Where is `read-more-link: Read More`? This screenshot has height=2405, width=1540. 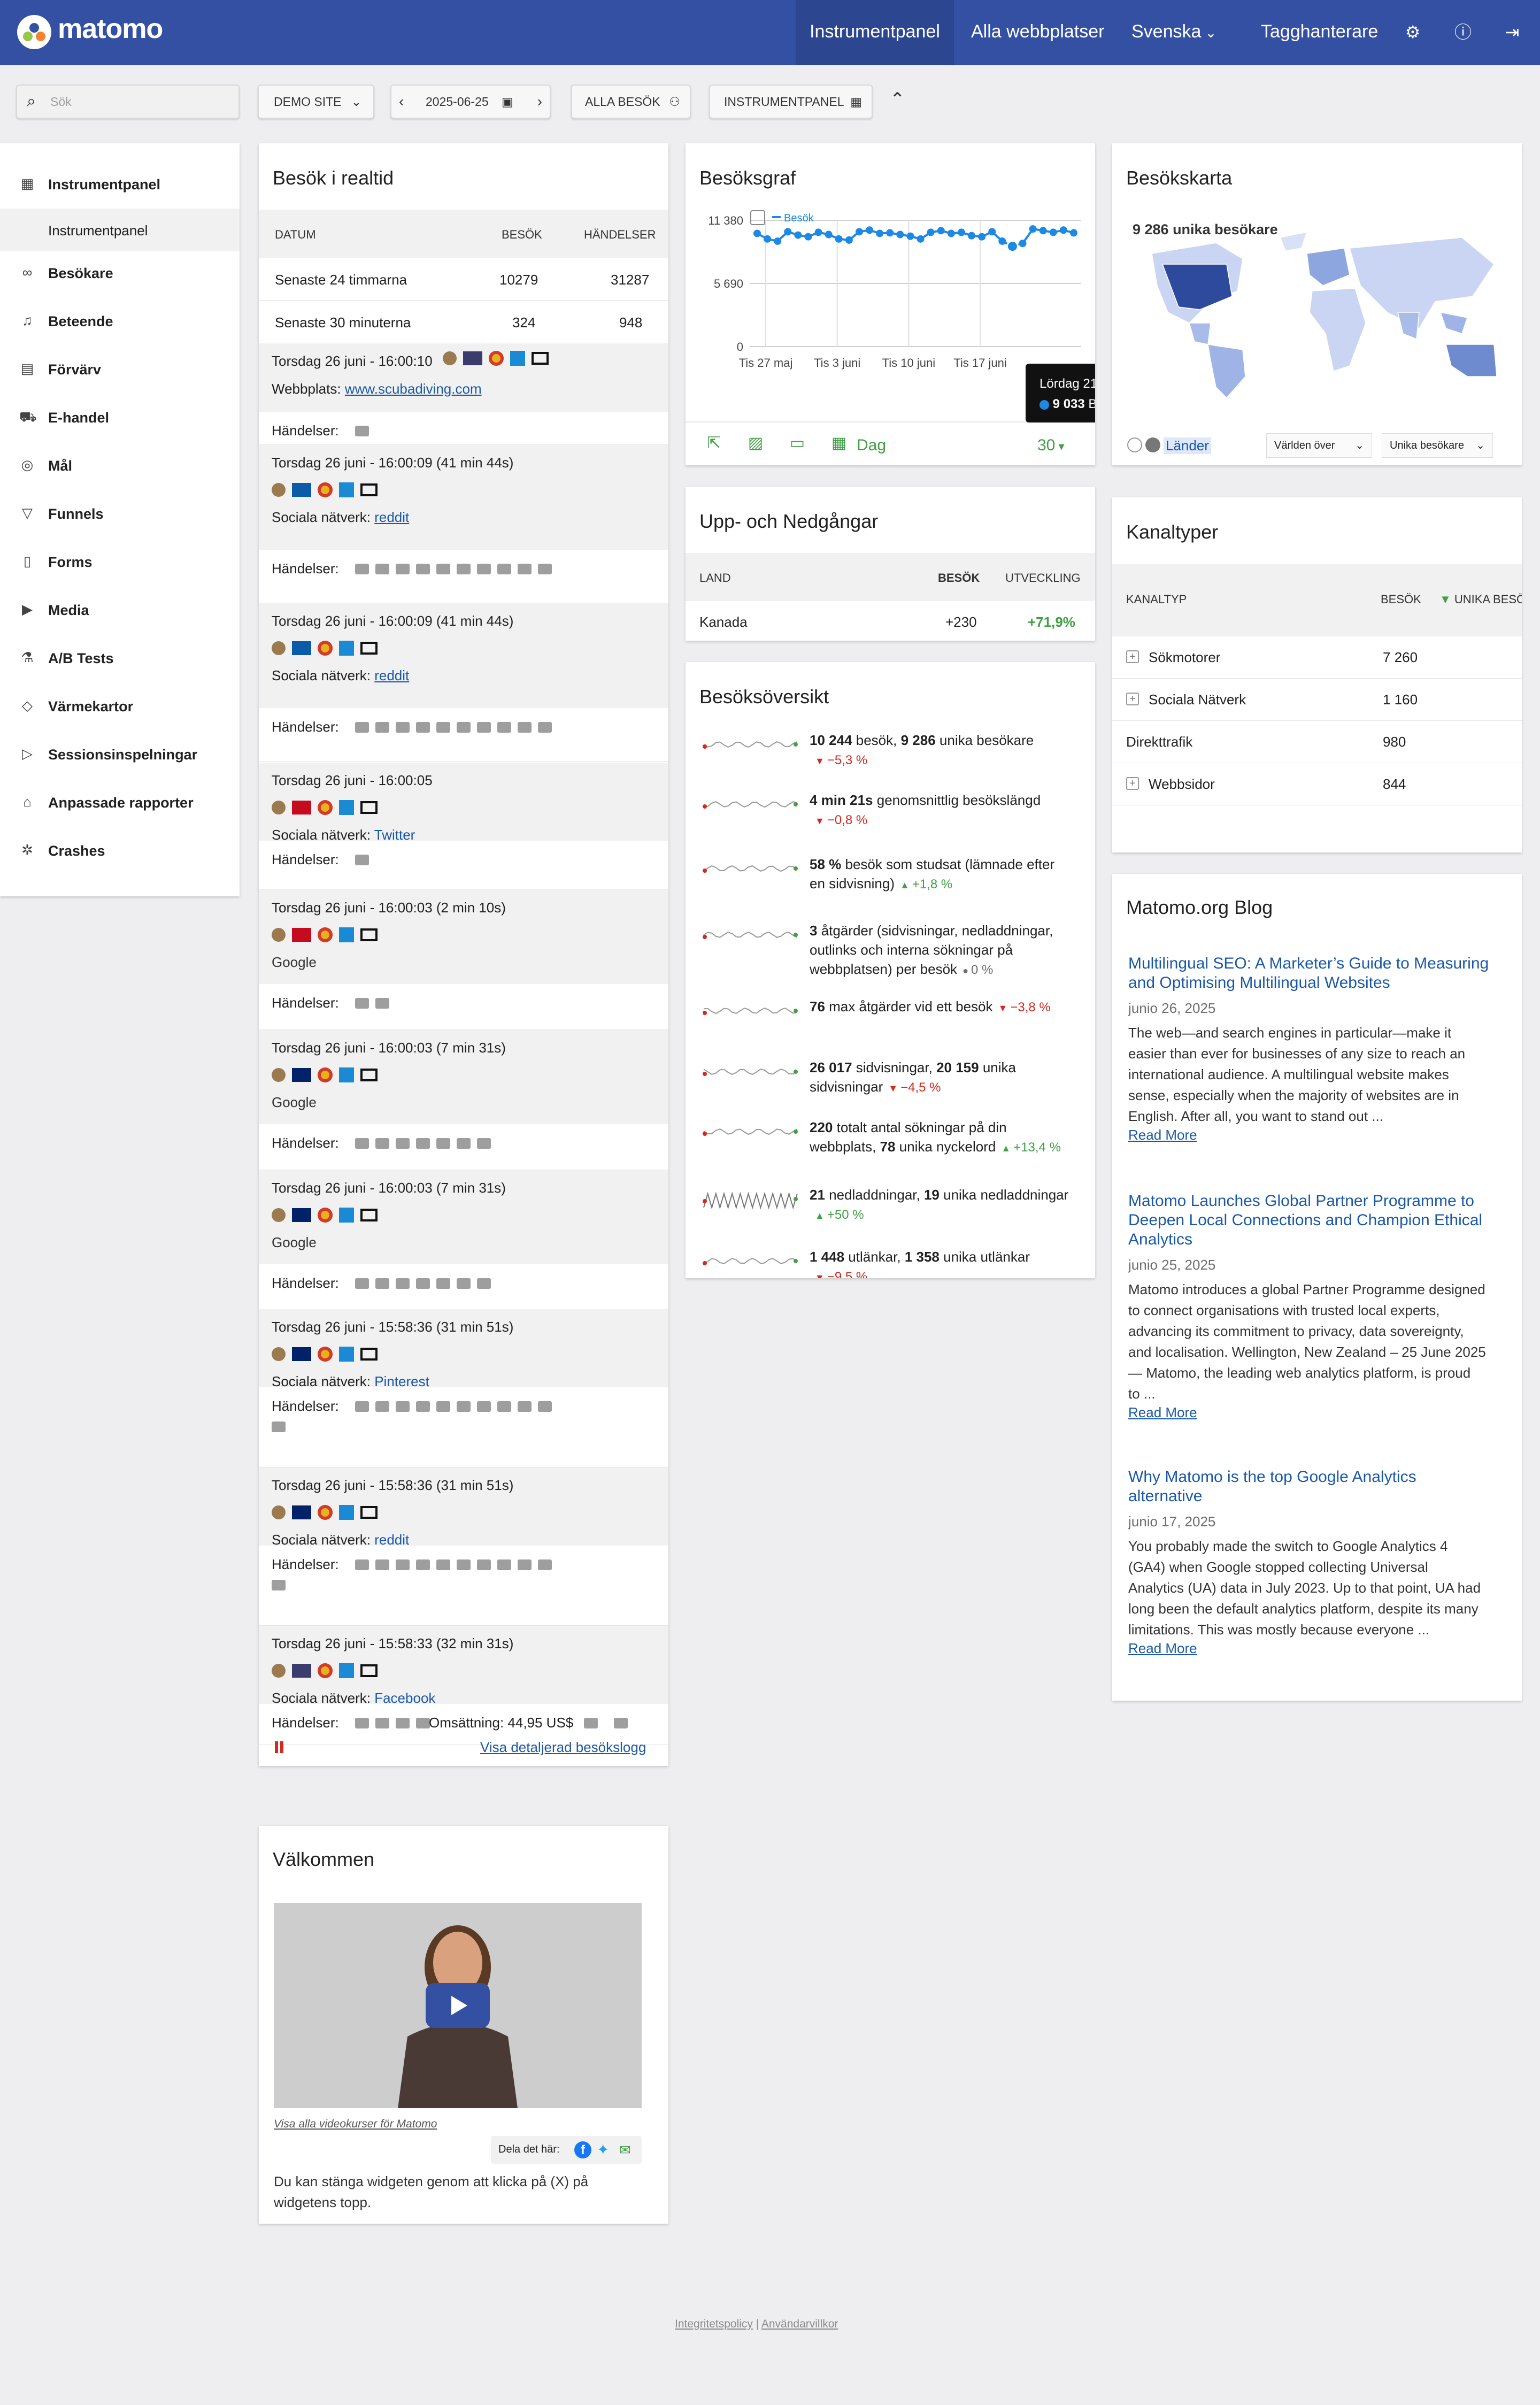
read-more-link: Read More is located at coordinates (1162, 1135).